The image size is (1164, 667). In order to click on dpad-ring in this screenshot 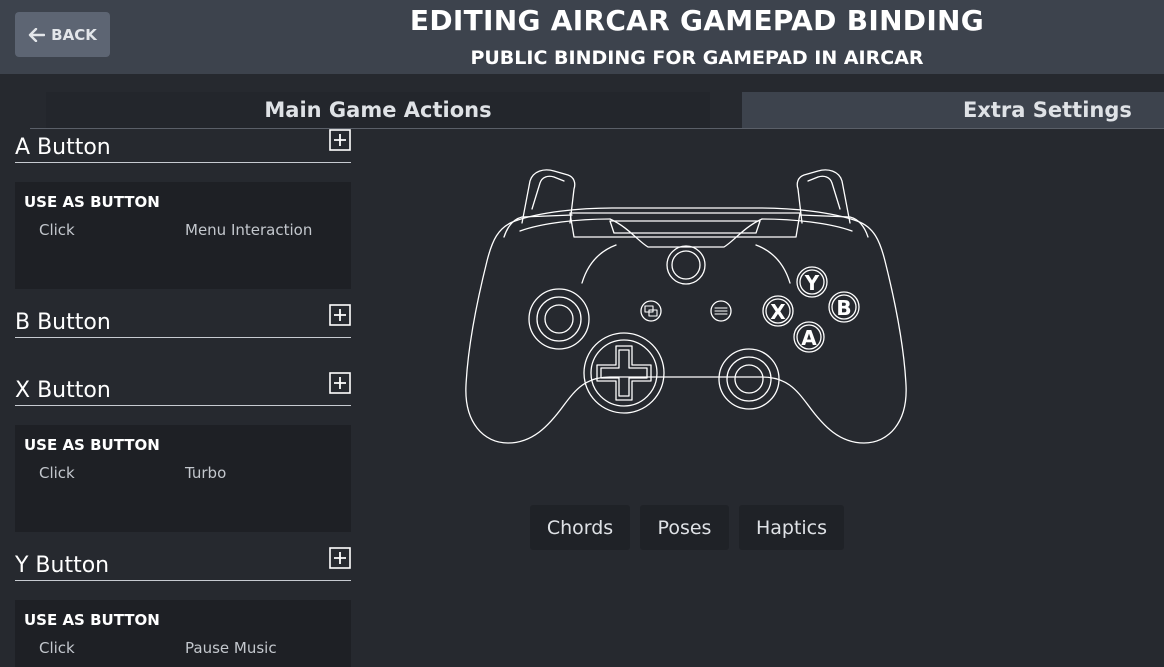, I will do `click(624, 373)`.